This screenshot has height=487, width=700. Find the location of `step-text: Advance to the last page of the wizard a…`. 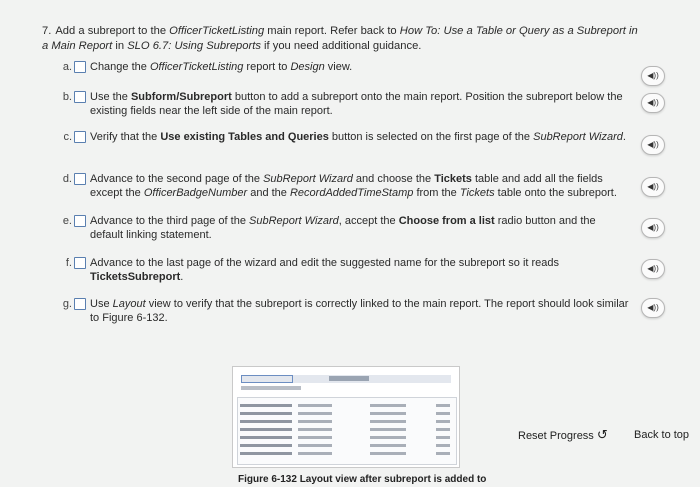

step-text: Advance to the last page of the wizard a… is located at coordinates (325, 270).